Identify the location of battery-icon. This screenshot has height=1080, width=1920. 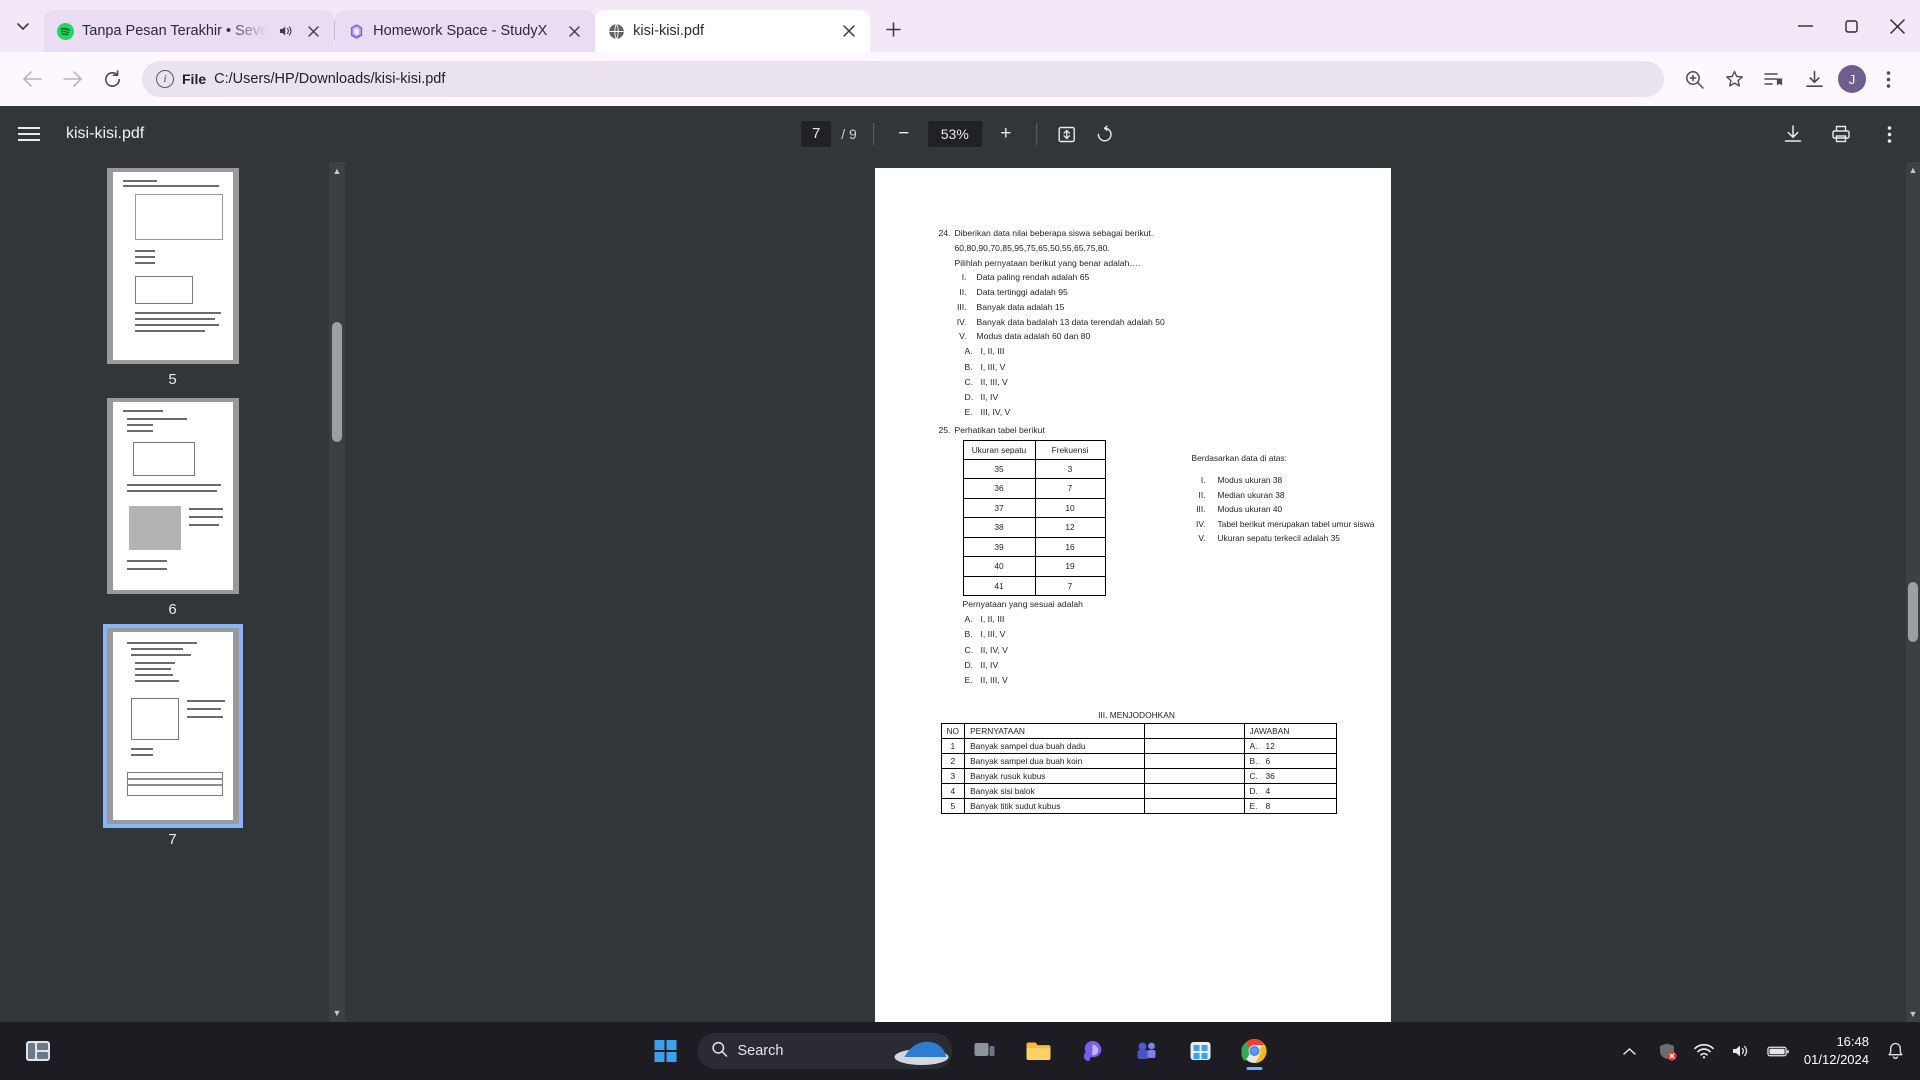
(1778, 1051).